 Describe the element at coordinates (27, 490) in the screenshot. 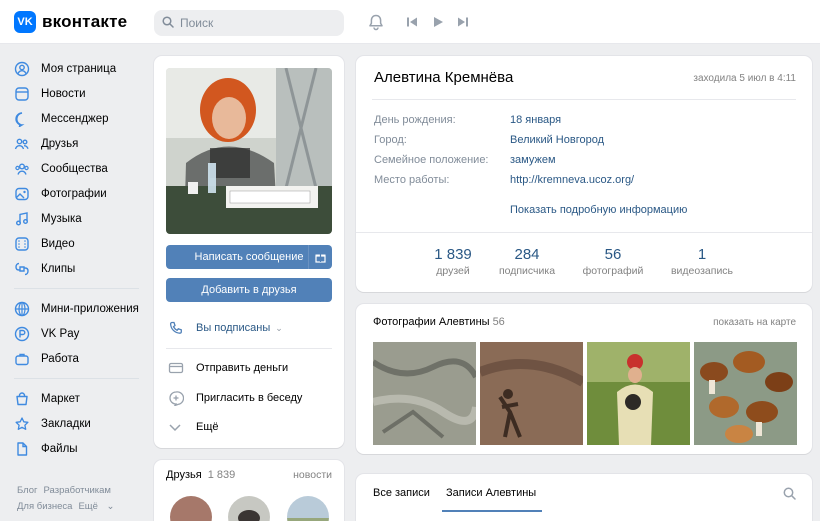

I see `footer-link-blog: Блог` at that location.